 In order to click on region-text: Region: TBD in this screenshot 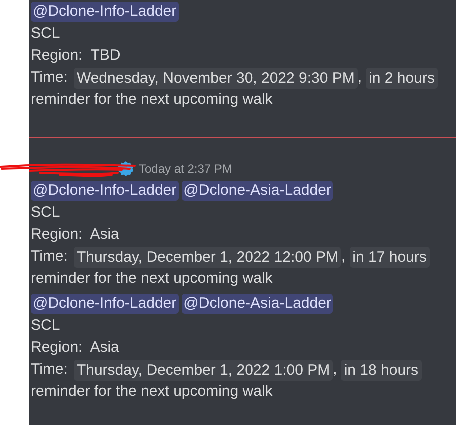, I will do `click(76, 56)`.